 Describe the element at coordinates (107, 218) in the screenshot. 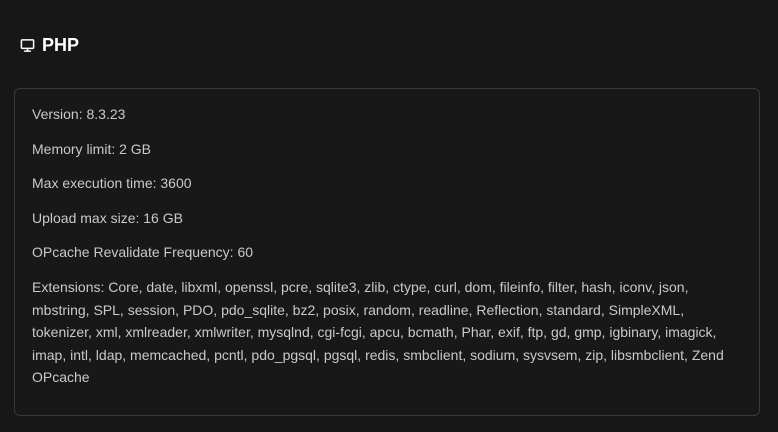

I see `upload-max-size: Upload max size: 16 GB` at that location.